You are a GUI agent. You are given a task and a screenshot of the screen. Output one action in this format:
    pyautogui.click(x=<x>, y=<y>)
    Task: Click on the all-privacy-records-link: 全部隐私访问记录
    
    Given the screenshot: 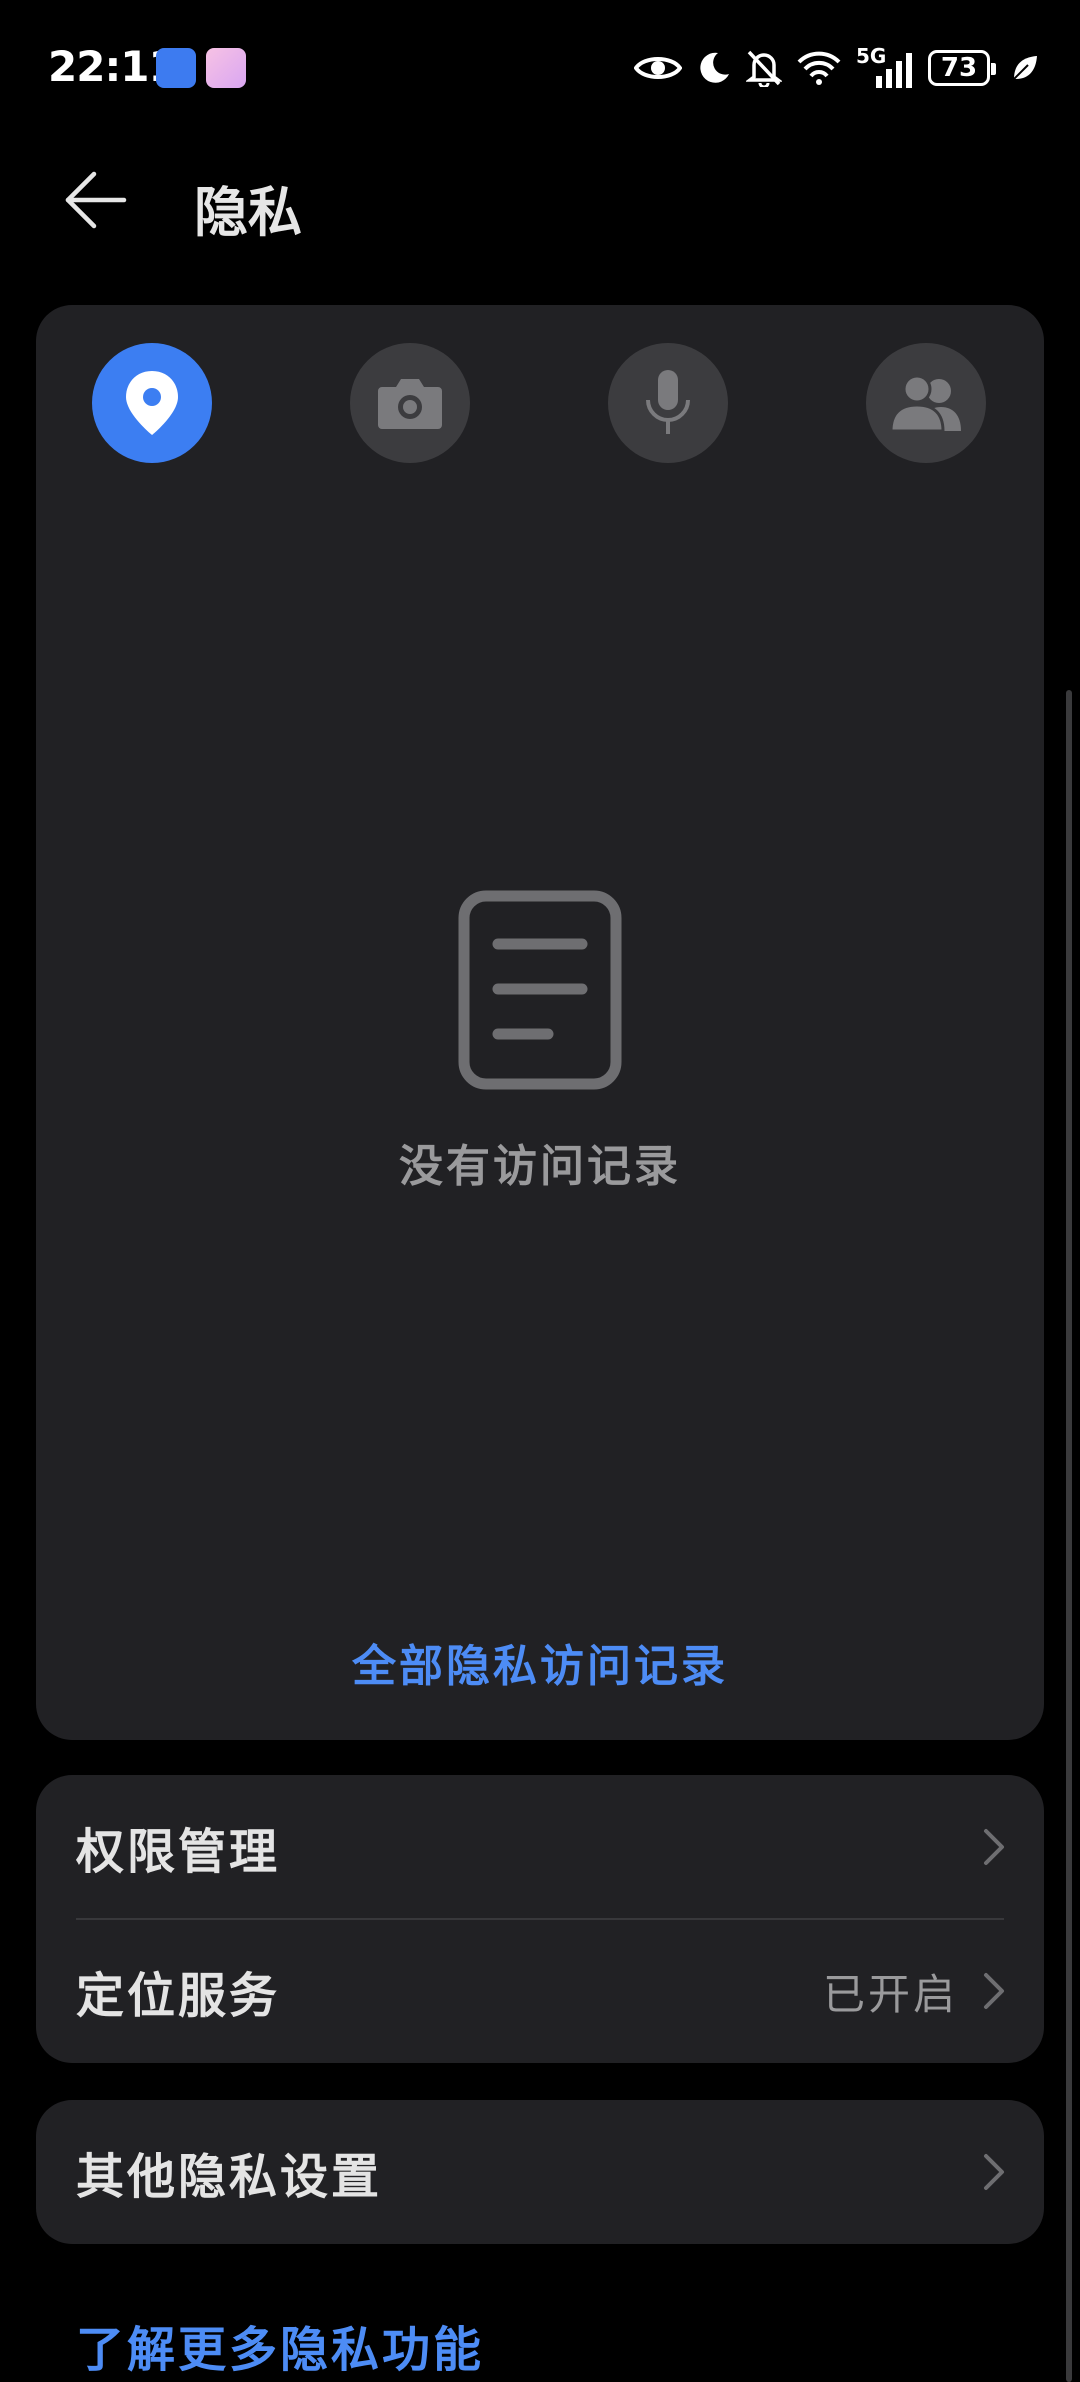 What is the action you would take?
    pyautogui.click(x=540, y=1662)
    